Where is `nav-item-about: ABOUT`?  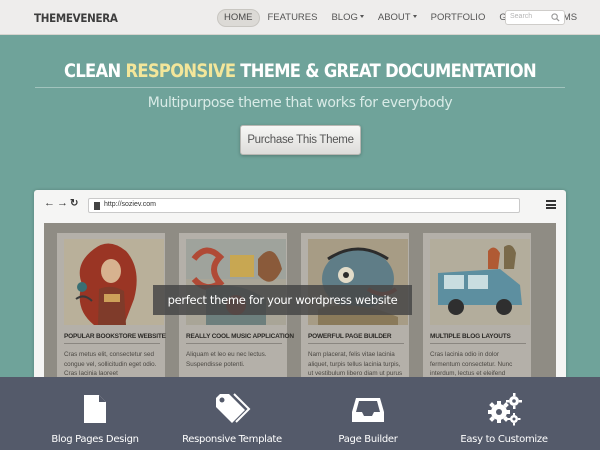 nav-item-about: ABOUT is located at coordinates (397, 18).